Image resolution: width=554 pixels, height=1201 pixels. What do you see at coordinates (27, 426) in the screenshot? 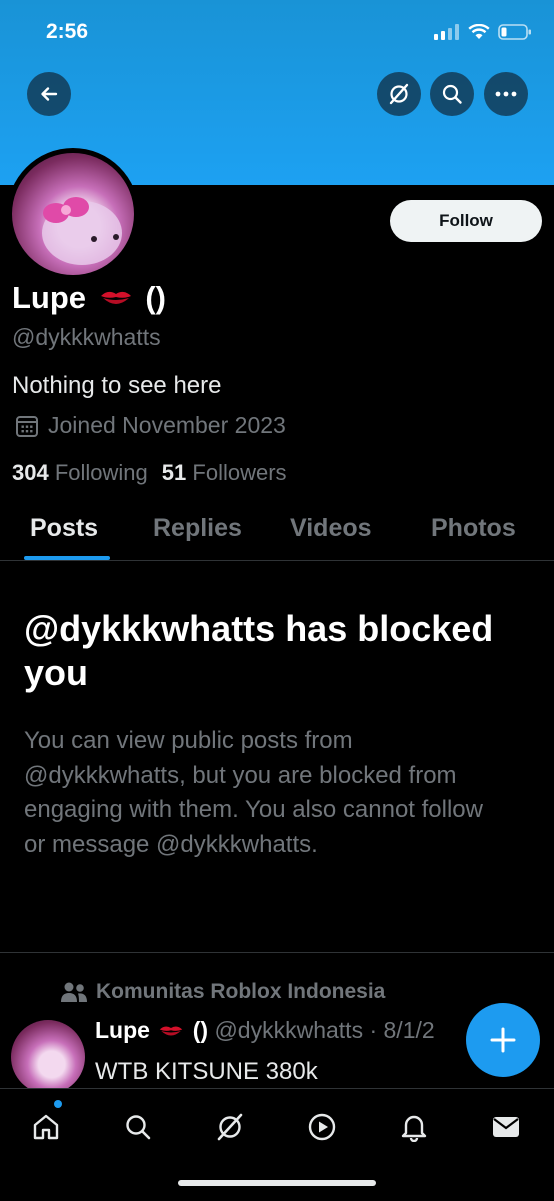
I see `calendar-icon` at bounding box center [27, 426].